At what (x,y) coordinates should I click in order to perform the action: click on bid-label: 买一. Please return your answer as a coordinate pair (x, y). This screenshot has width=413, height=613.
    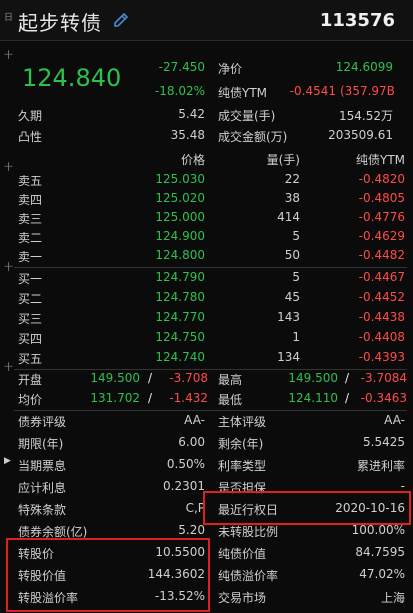
    Looking at the image, I should click on (30, 279).